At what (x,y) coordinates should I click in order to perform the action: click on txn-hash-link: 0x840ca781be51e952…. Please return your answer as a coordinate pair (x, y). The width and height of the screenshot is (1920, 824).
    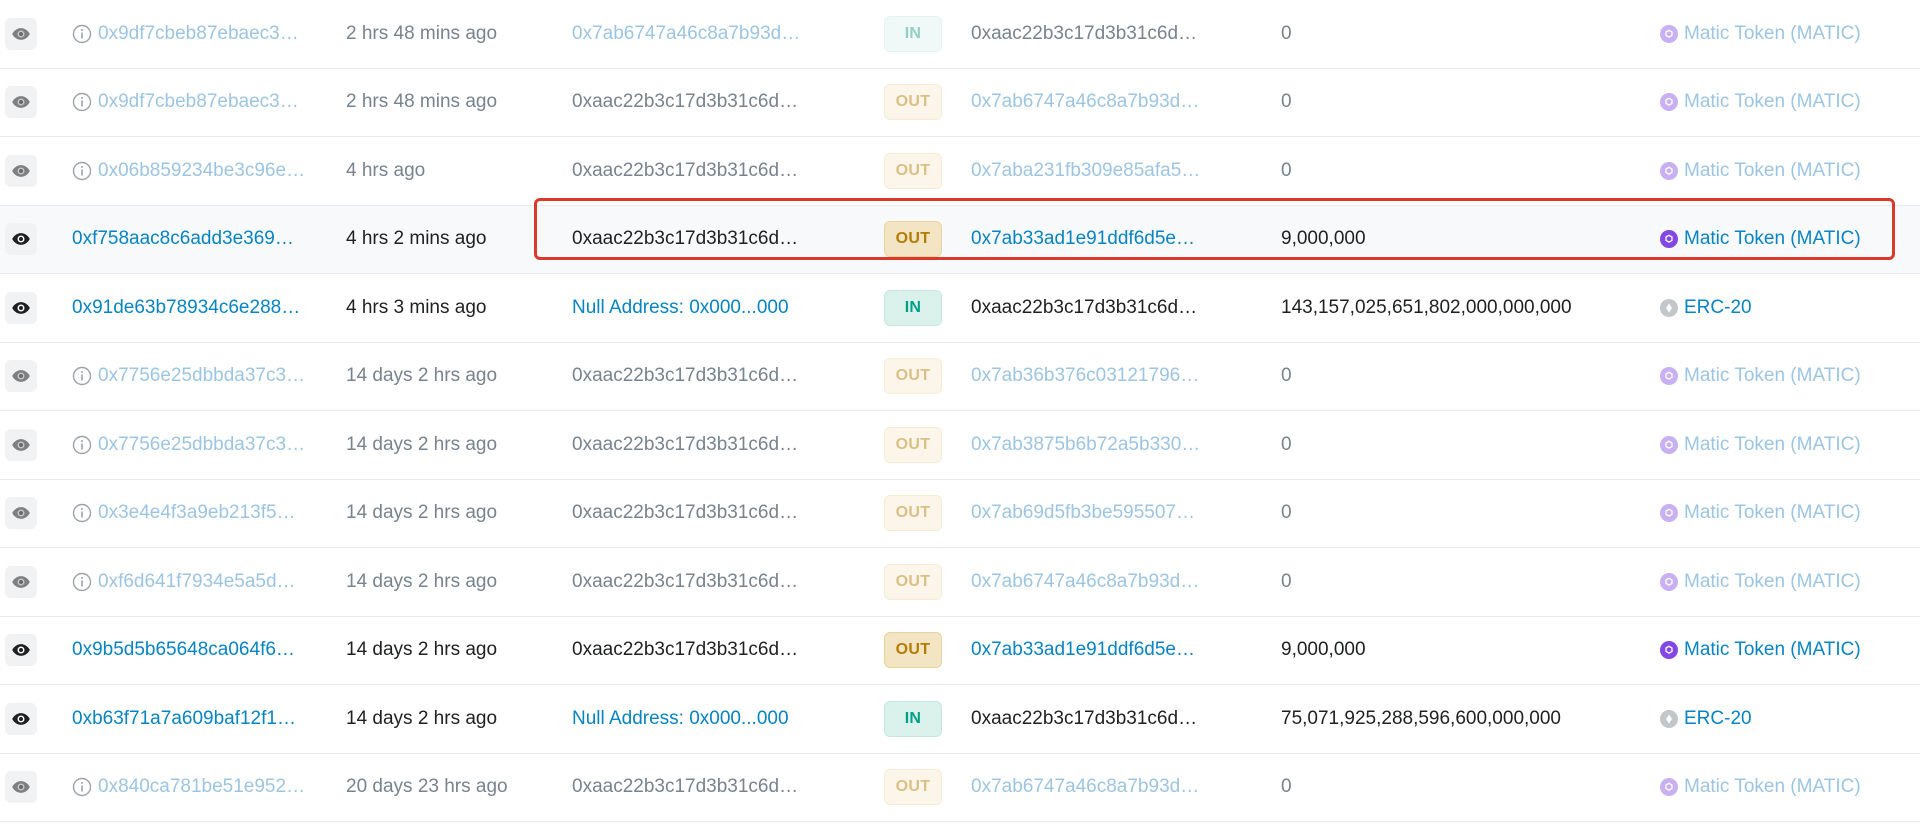
    Looking at the image, I should click on (201, 787).